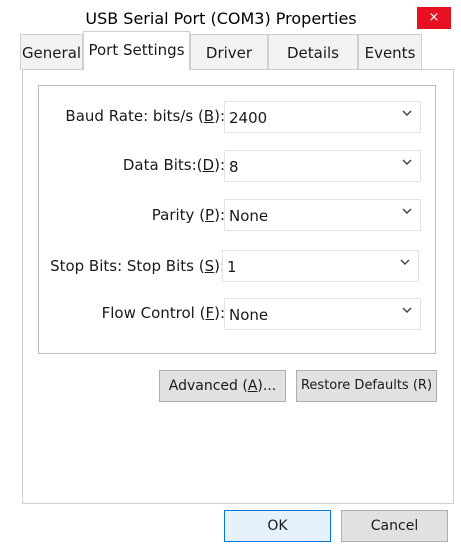  I want to click on data-bits-label: Data Bits:(D):, so click(173, 165).